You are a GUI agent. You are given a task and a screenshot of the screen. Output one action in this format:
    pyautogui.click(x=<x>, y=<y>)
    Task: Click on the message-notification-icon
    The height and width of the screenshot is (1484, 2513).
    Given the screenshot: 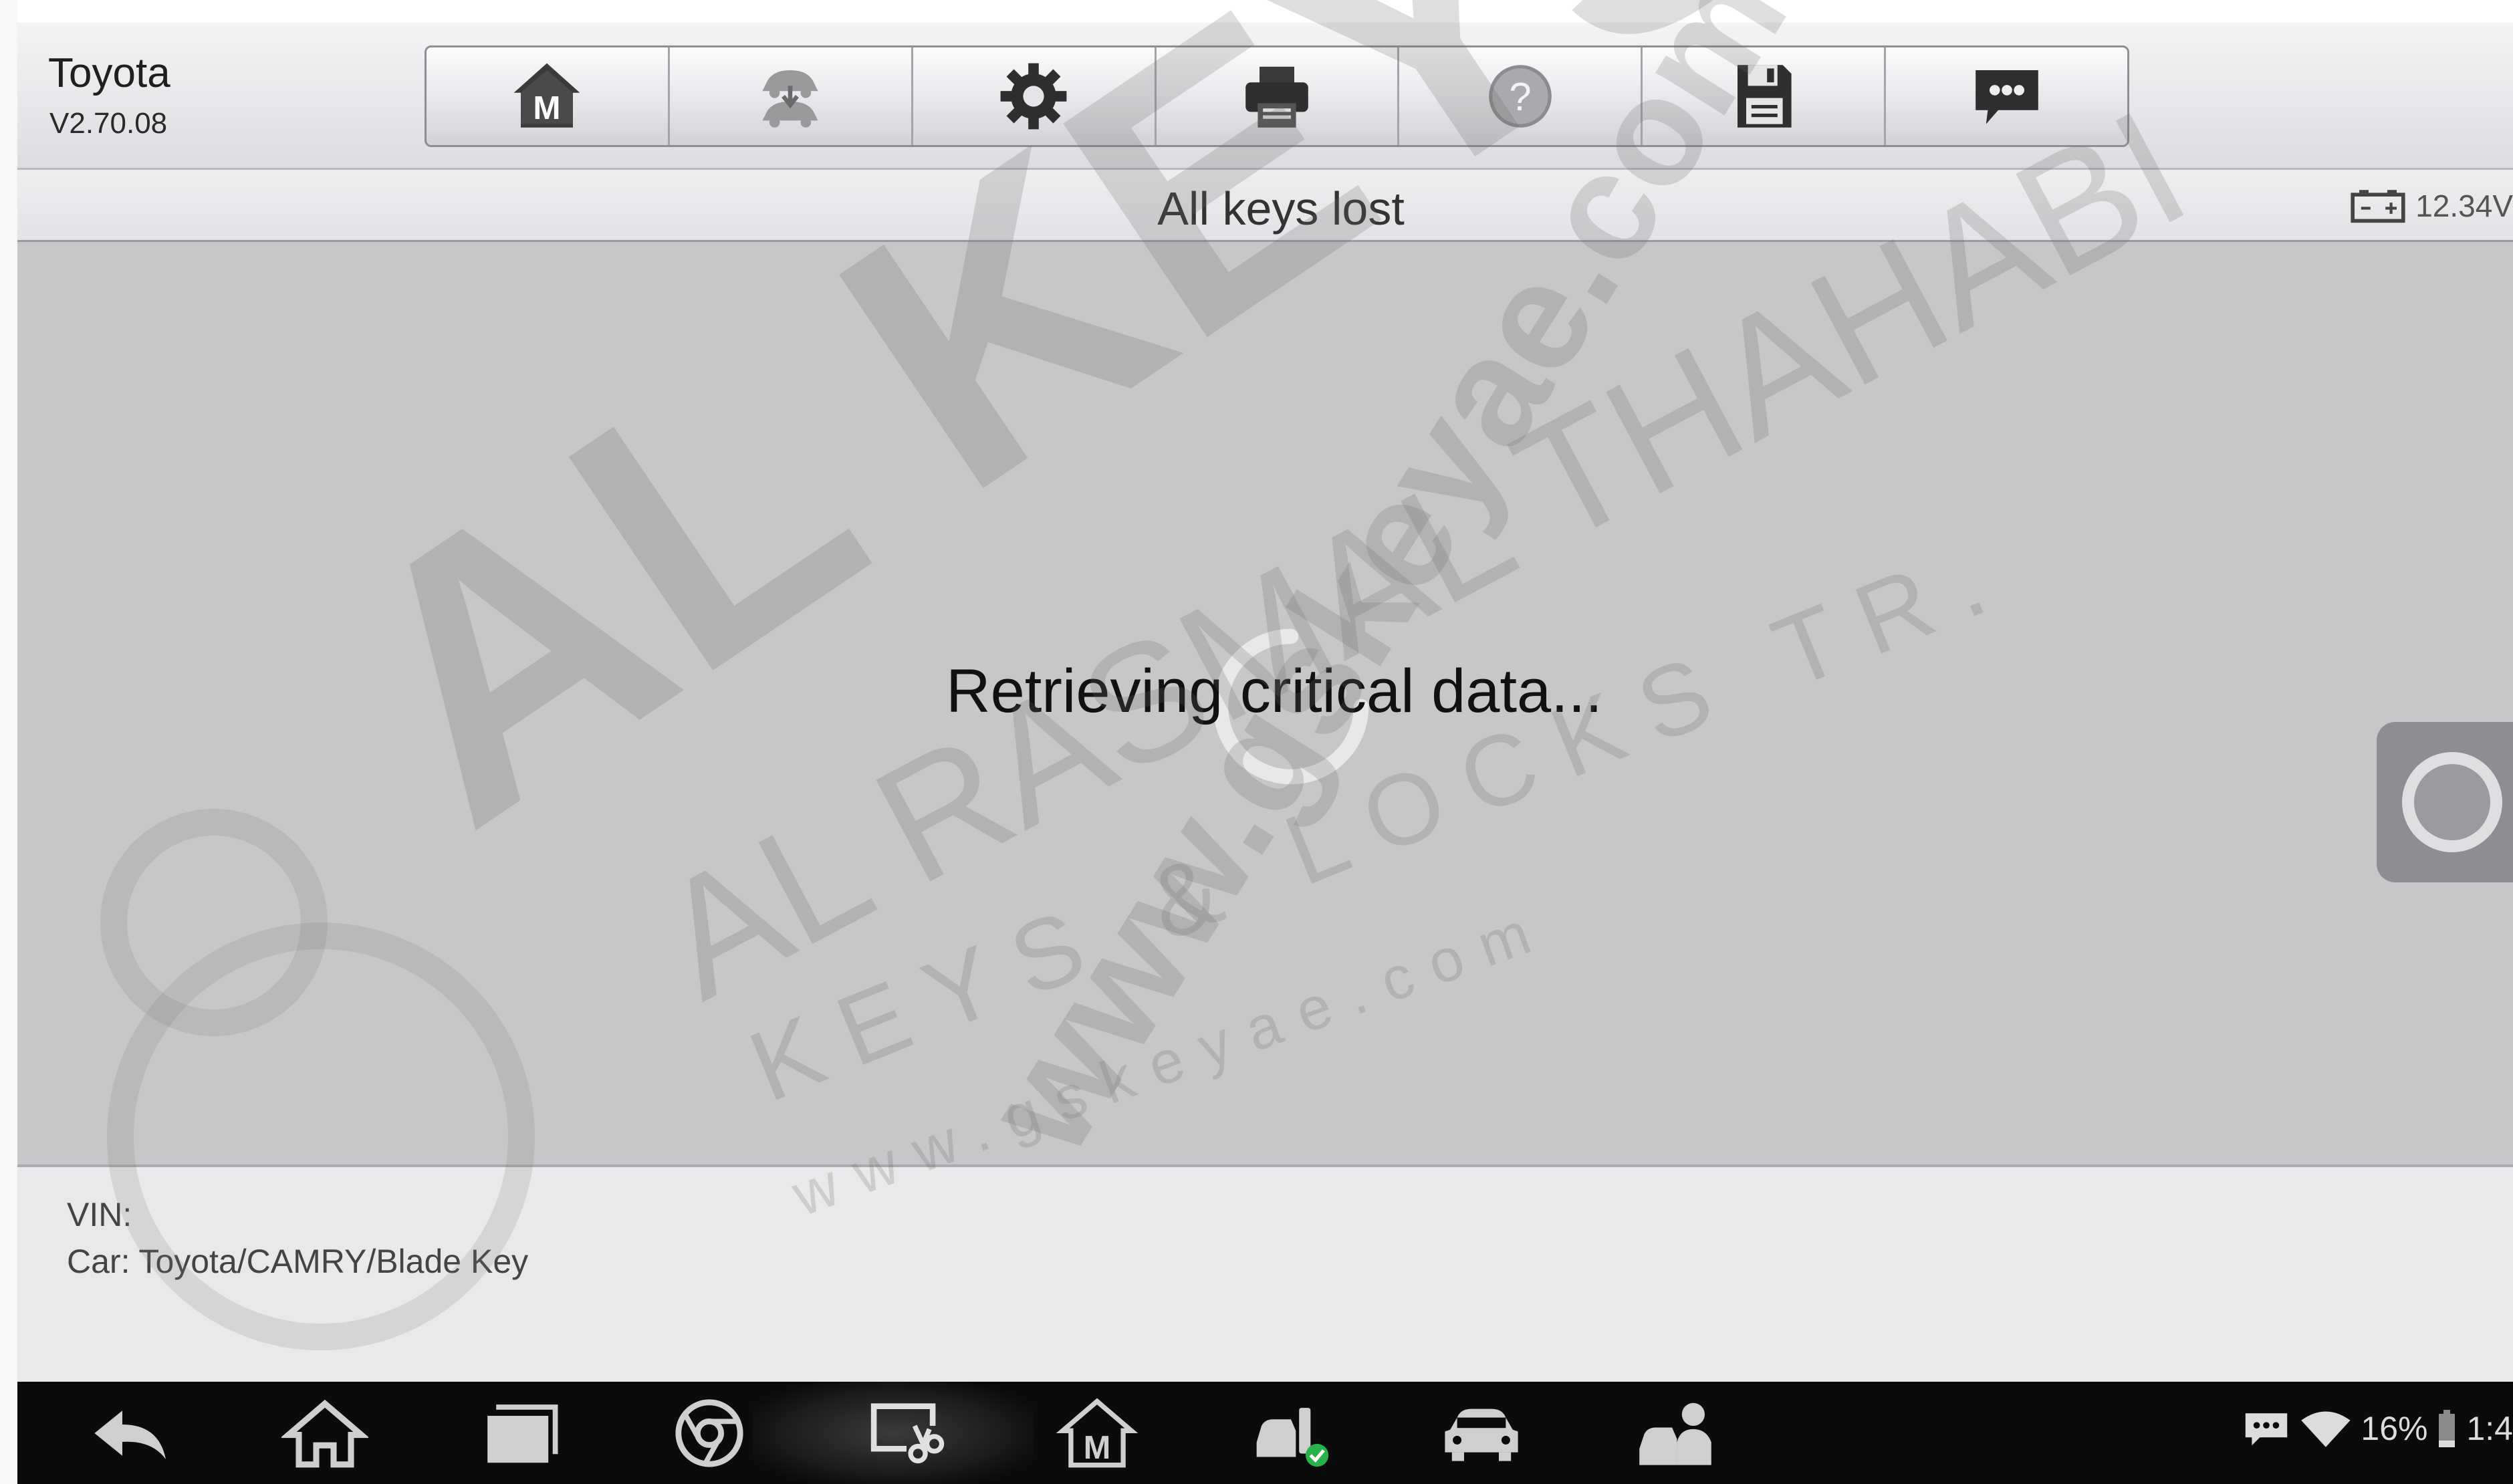 What is the action you would take?
    pyautogui.click(x=2266, y=1429)
    